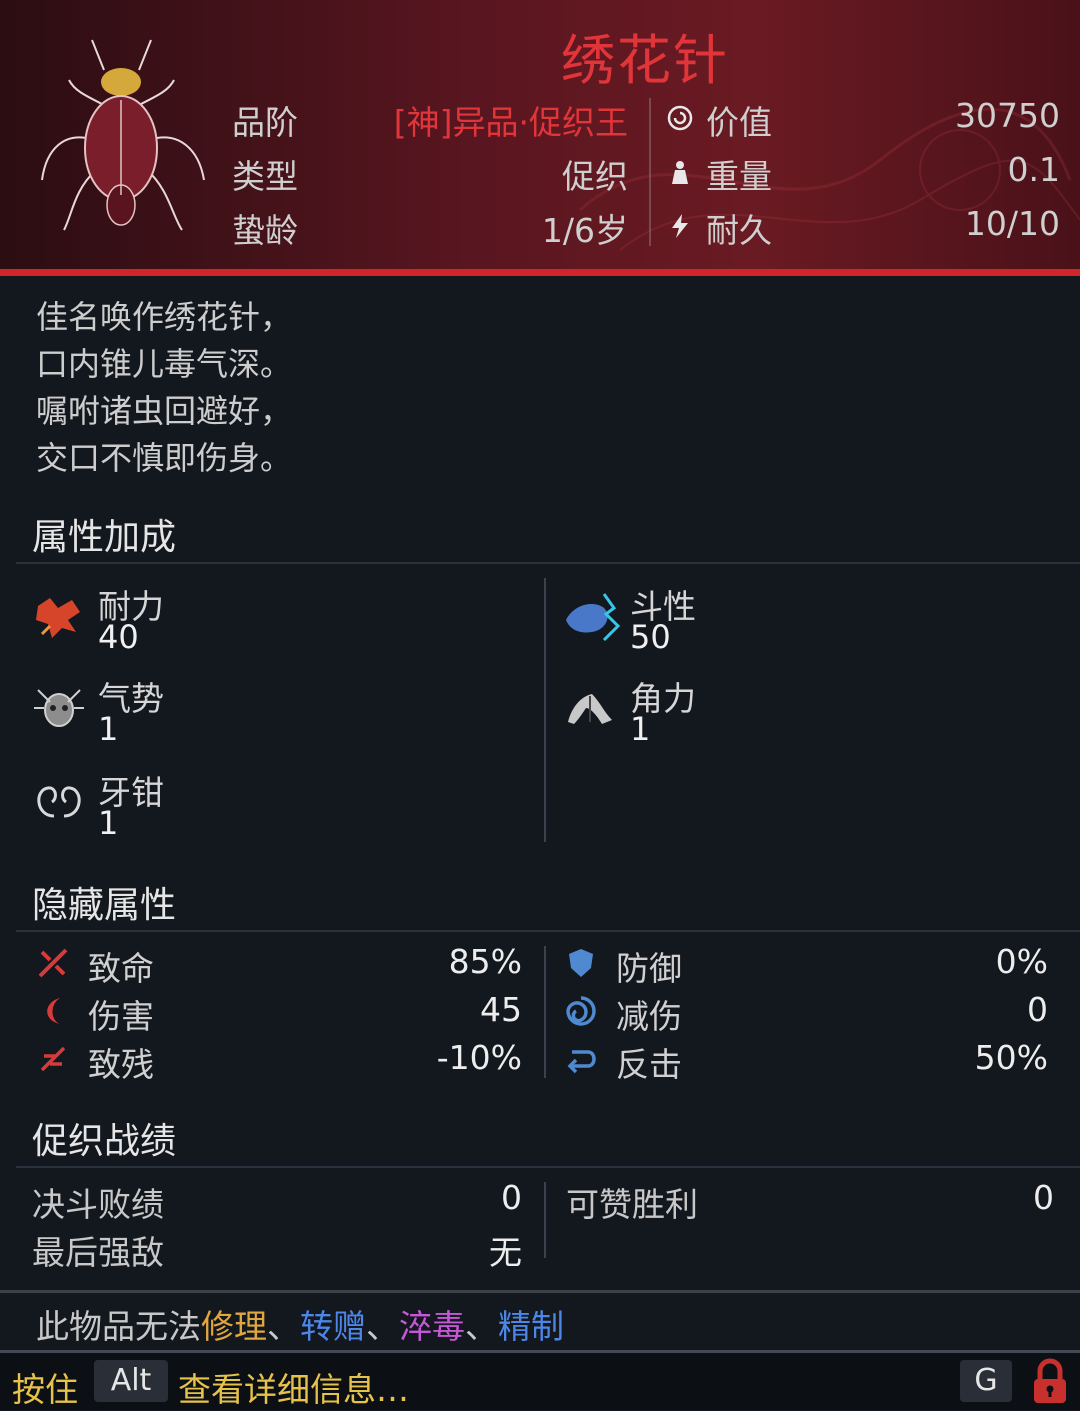  What do you see at coordinates (121, 1064) in the screenshot?
I see `hidden-name: 致残` at bounding box center [121, 1064].